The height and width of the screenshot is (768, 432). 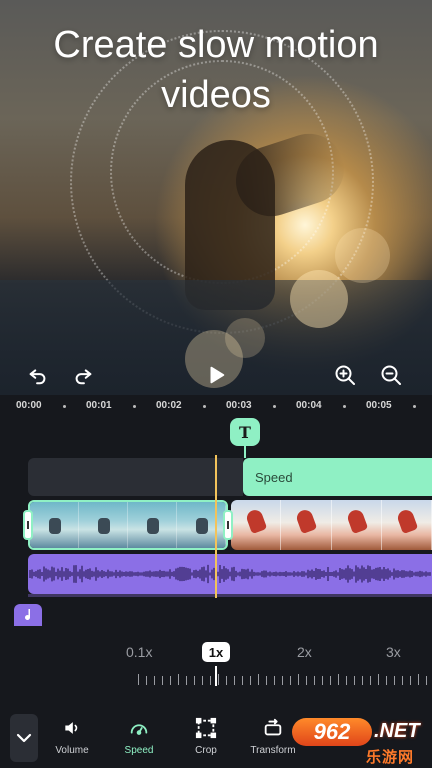 I want to click on tool-label: Transform, so click(x=273, y=750).